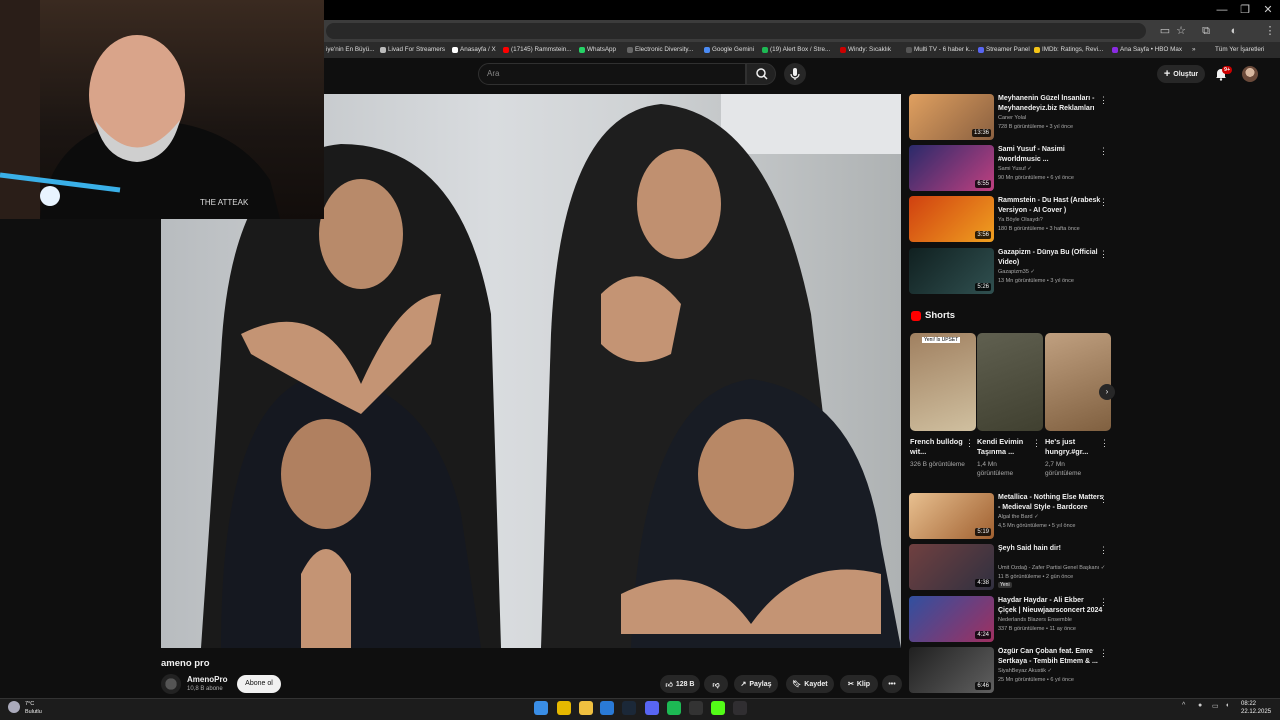  Describe the element at coordinates (740, 708) in the screenshot. I see `obs-icon` at that location.